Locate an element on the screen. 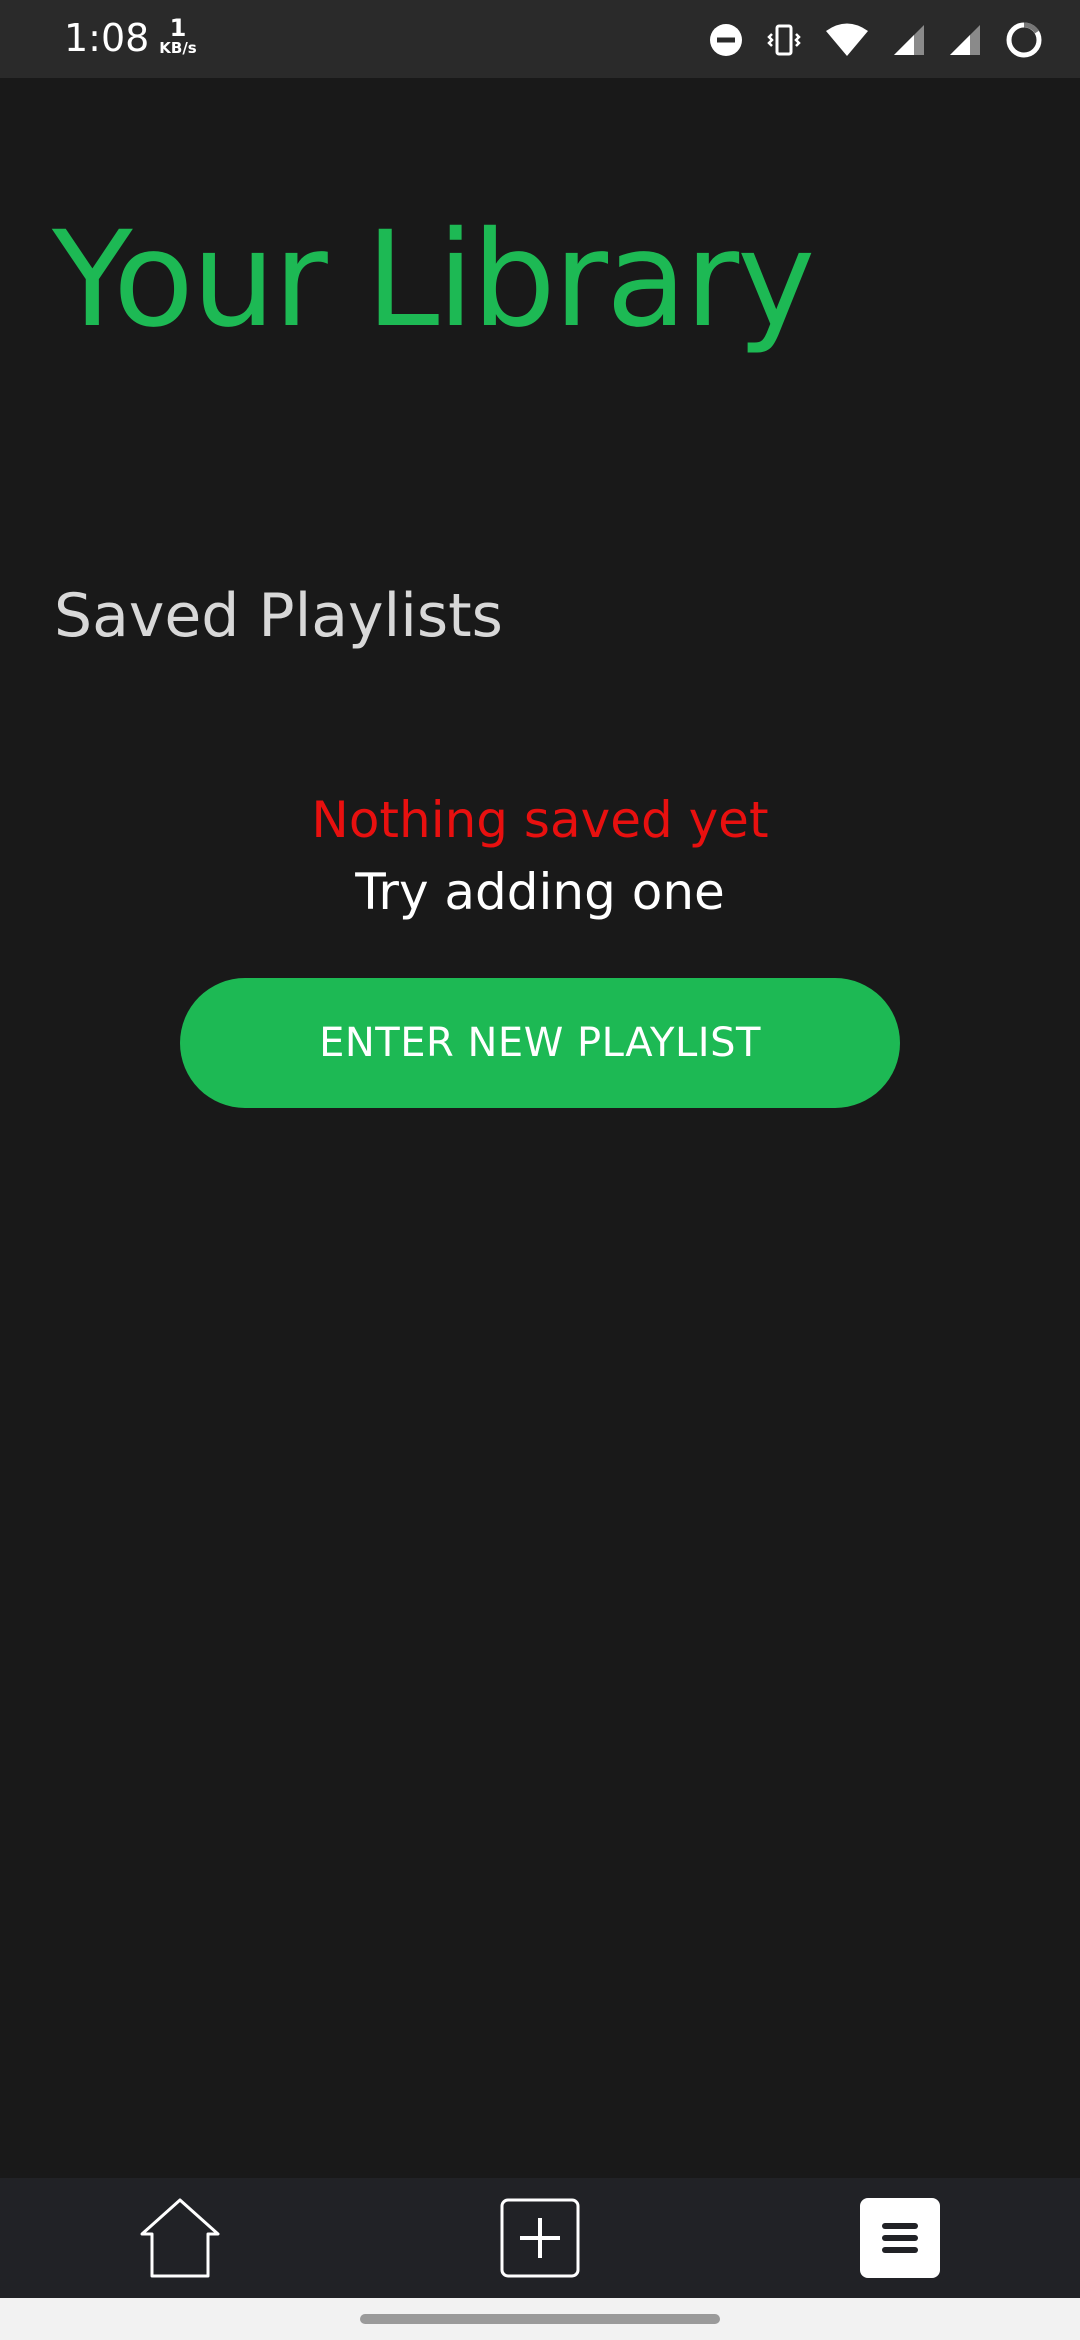 This screenshot has height=2340, width=1080. do-not-disturb-icon is located at coordinates (726, 40).